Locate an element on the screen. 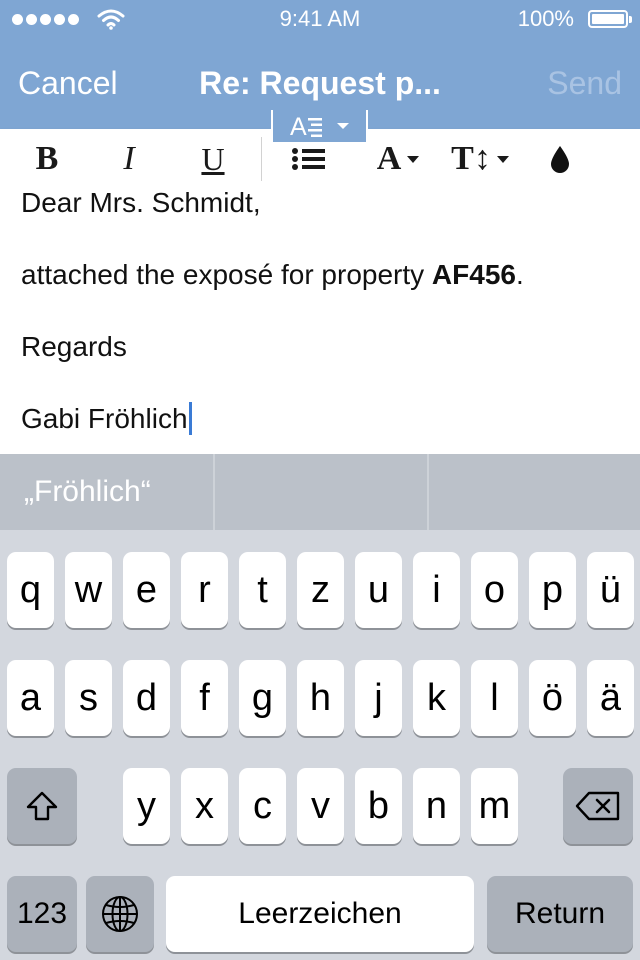 The height and width of the screenshot is (960, 640). font-color-label: A is located at coordinates (389, 158).